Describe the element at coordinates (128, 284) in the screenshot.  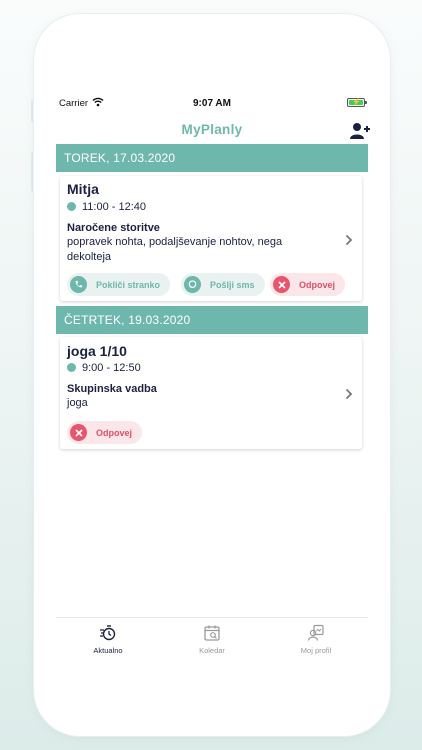
I see `call-client-label: Pokliči stranko` at that location.